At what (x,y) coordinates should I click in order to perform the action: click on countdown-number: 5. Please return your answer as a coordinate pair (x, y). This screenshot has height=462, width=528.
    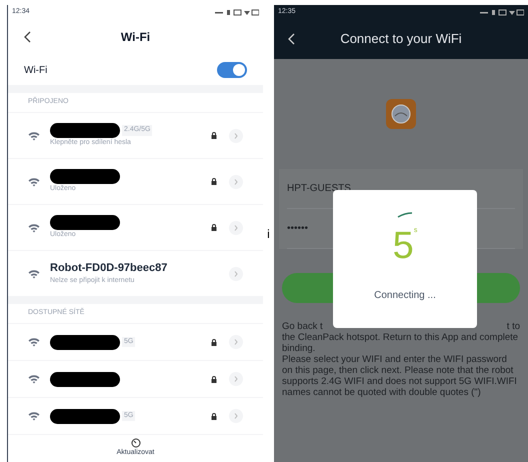
    Looking at the image, I should click on (403, 246).